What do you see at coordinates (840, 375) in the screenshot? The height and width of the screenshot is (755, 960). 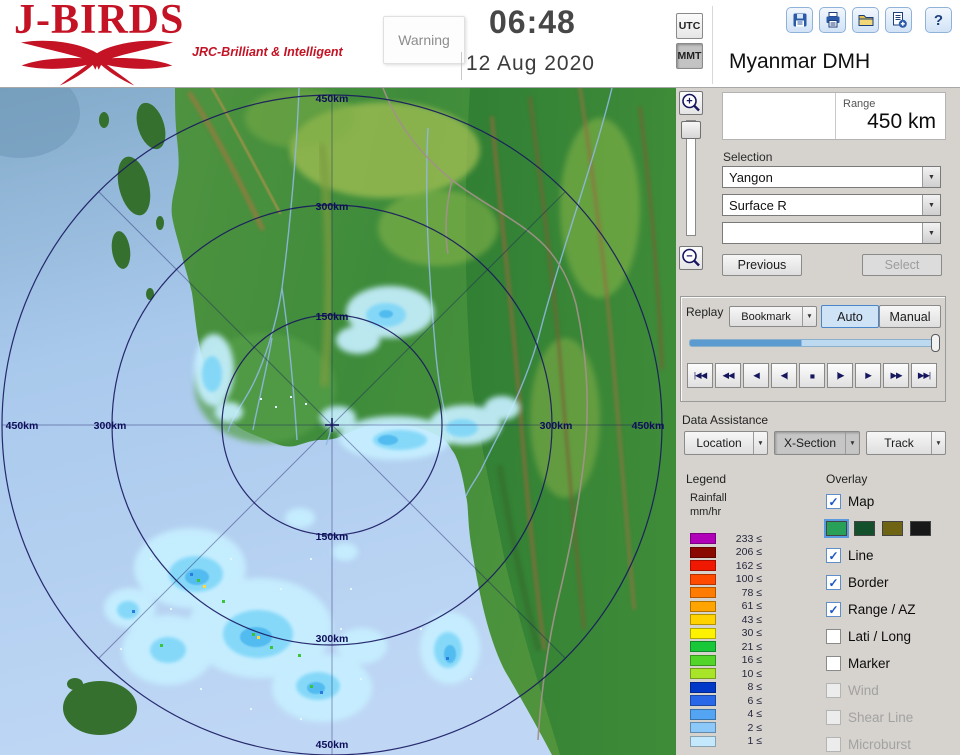 I see `step-forward-button: |▶` at bounding box center [840, 375].